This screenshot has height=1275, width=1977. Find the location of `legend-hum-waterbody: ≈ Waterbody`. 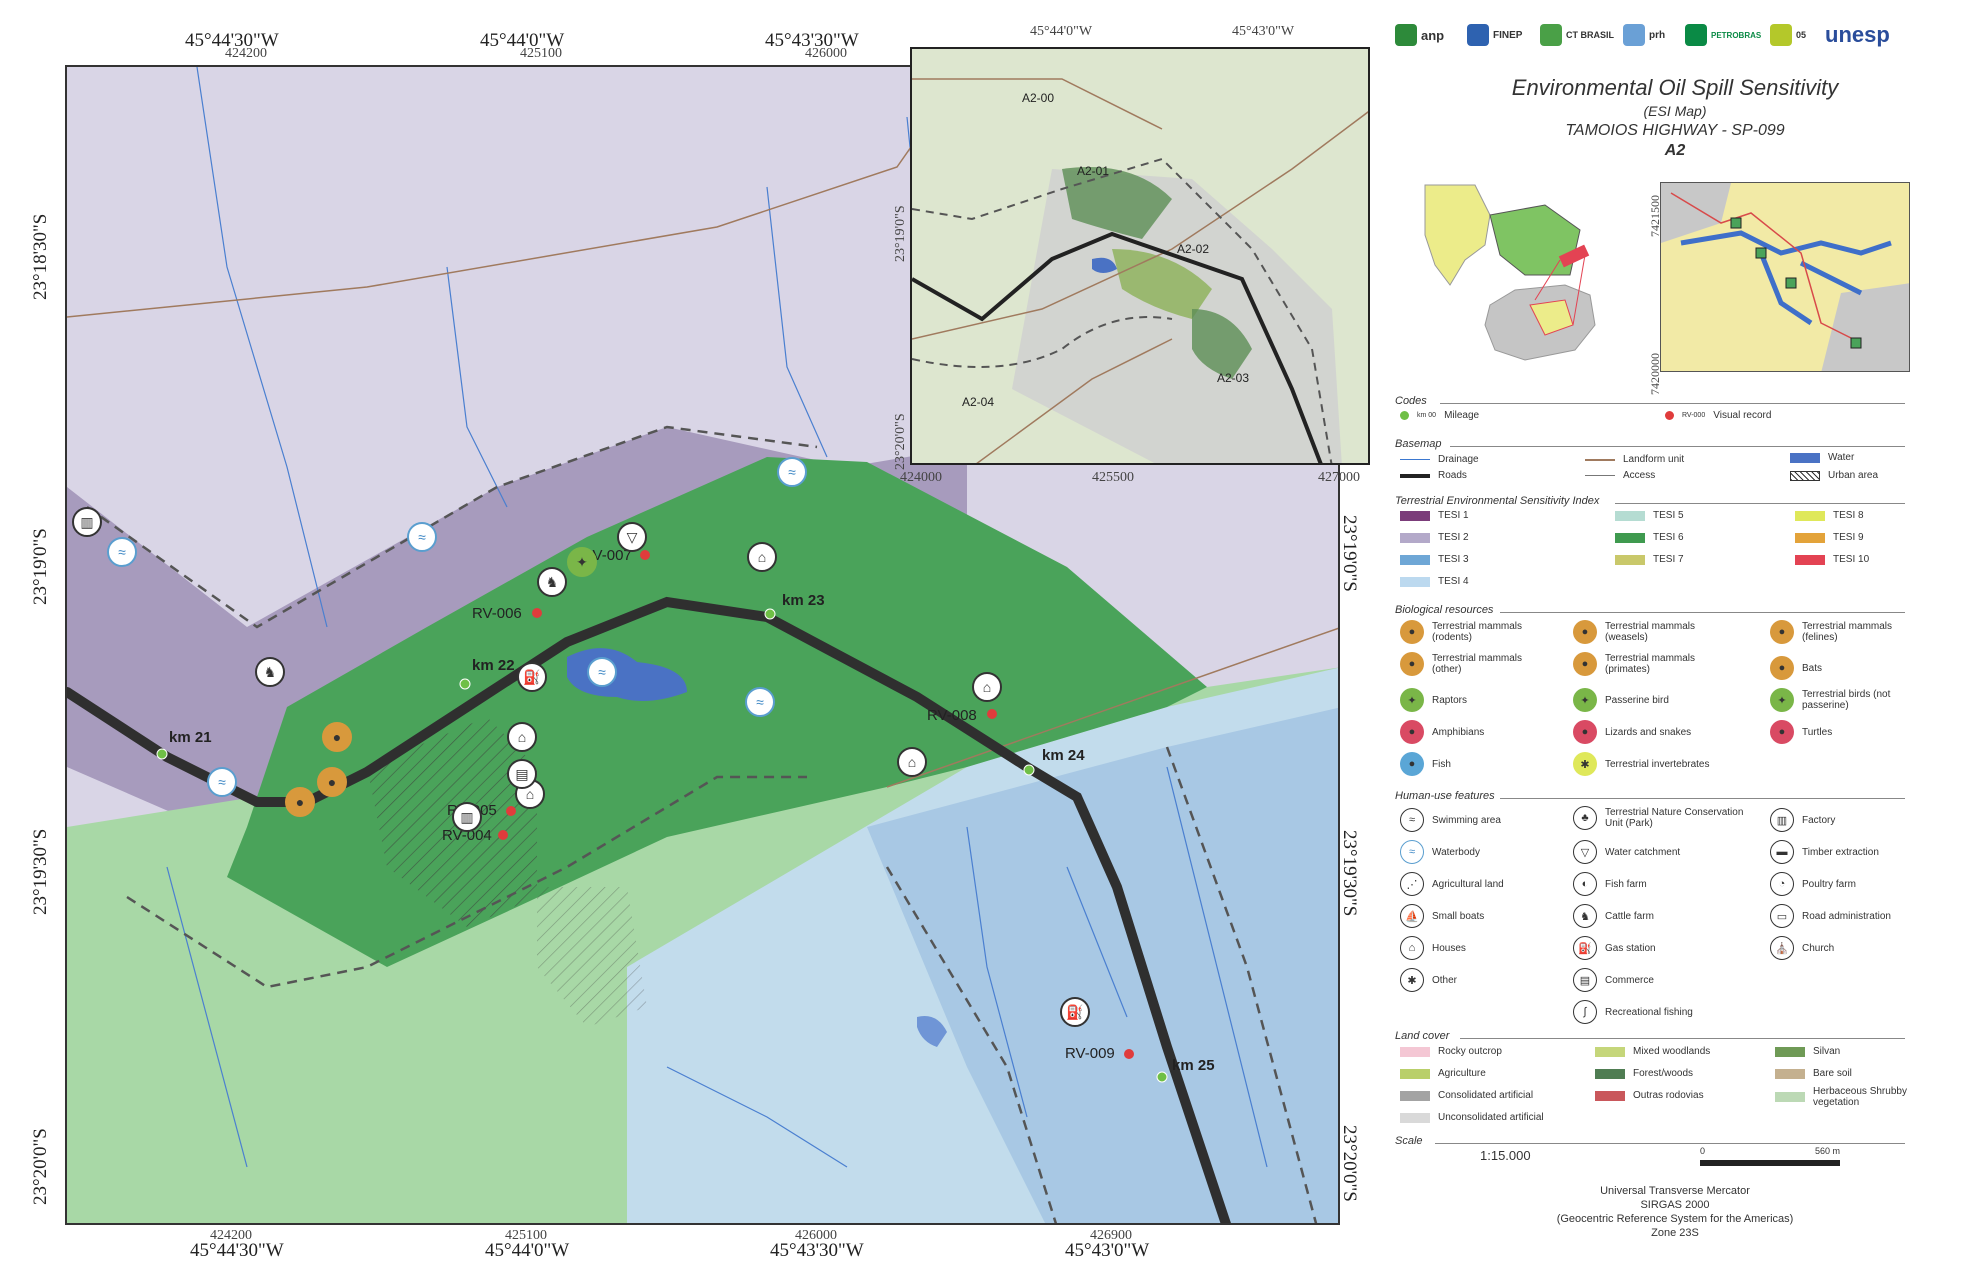

legend-hum-waterbody: ≈ Waterbody is located at coordinates (1440, 852).